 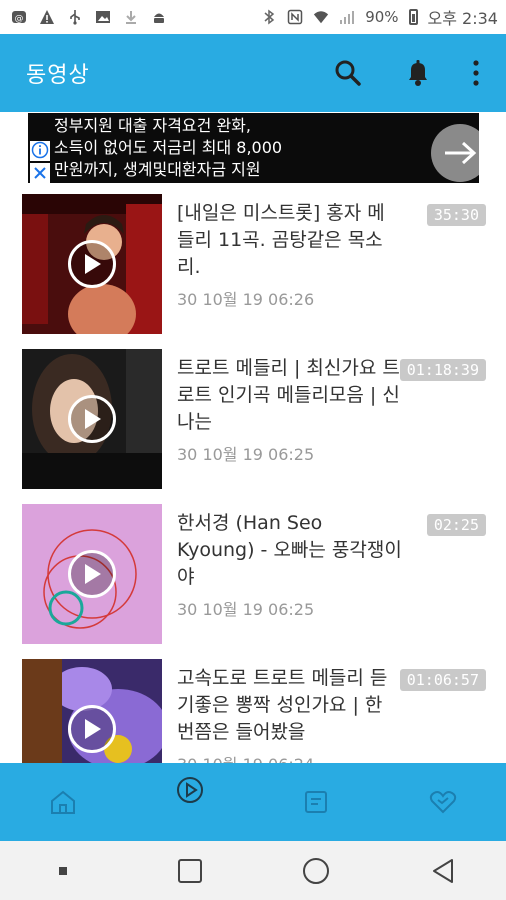 What do you see at coordinates (131, 17) in the screenshot?
I see `download-icon` at bounding box center [131, 17].